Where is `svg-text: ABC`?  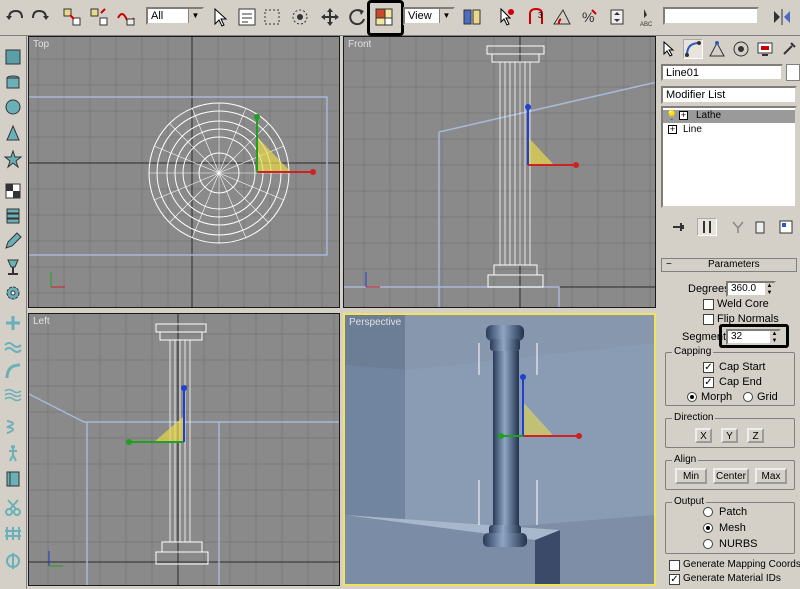 svg-text: ABC is located at coordinates (646, 25).